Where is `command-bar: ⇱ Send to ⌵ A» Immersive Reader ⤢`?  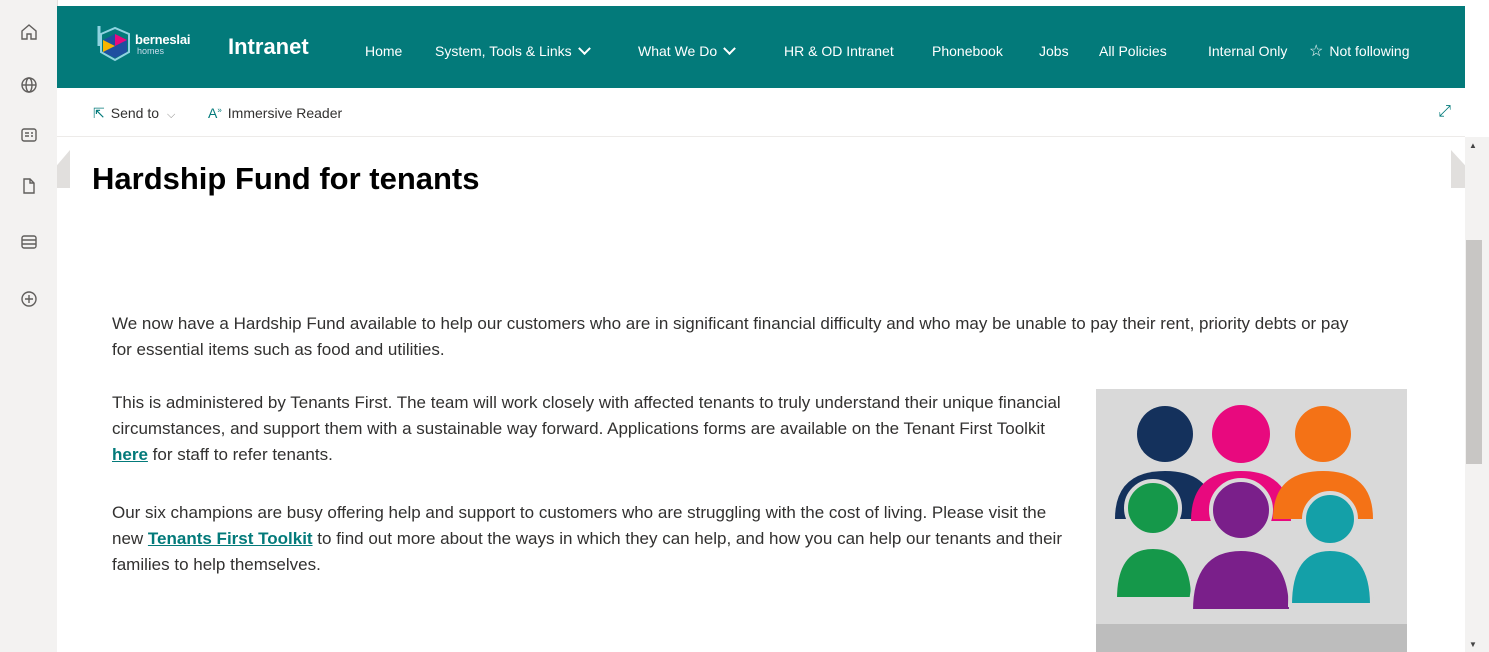
command-bar: ⇱ Send to ⌵ A» Immersive Reader ⤢ is located at coordinates (761, 112).